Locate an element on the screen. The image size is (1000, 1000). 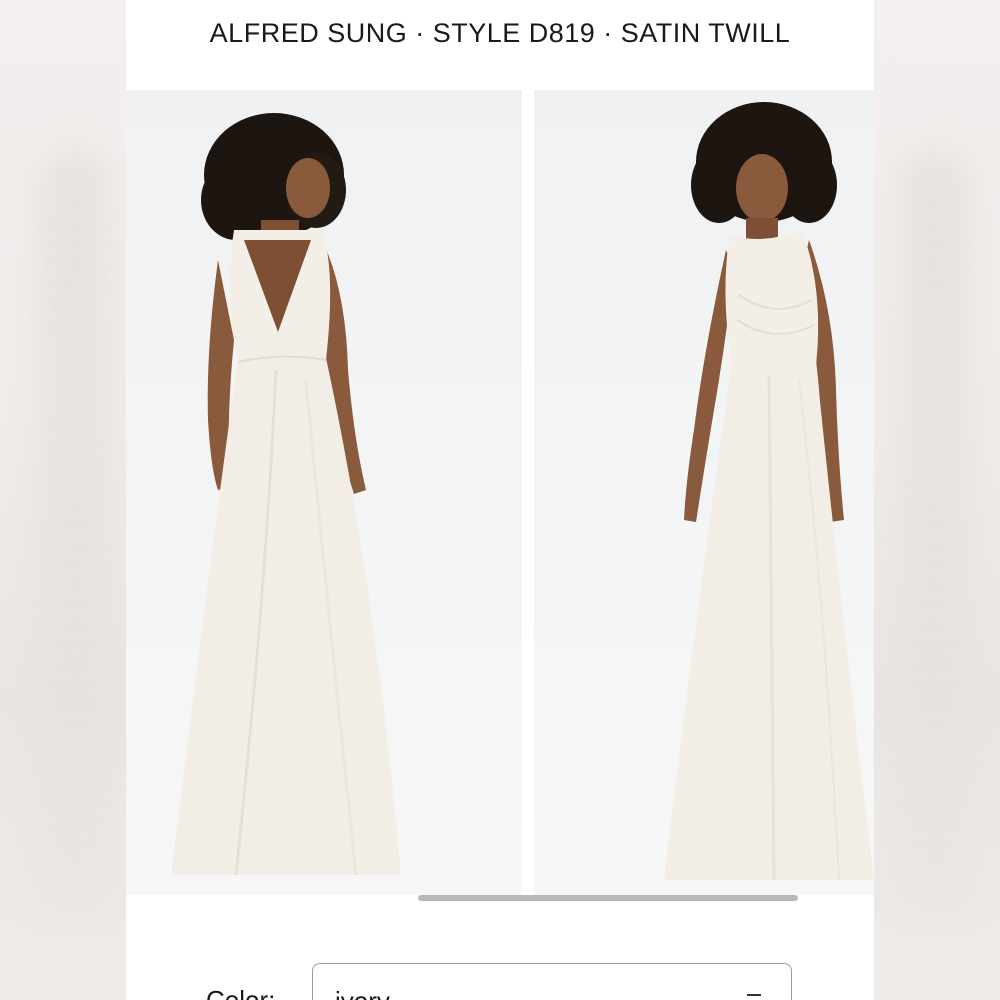
gallery-scrollbar is located at coordinates (608, 898).